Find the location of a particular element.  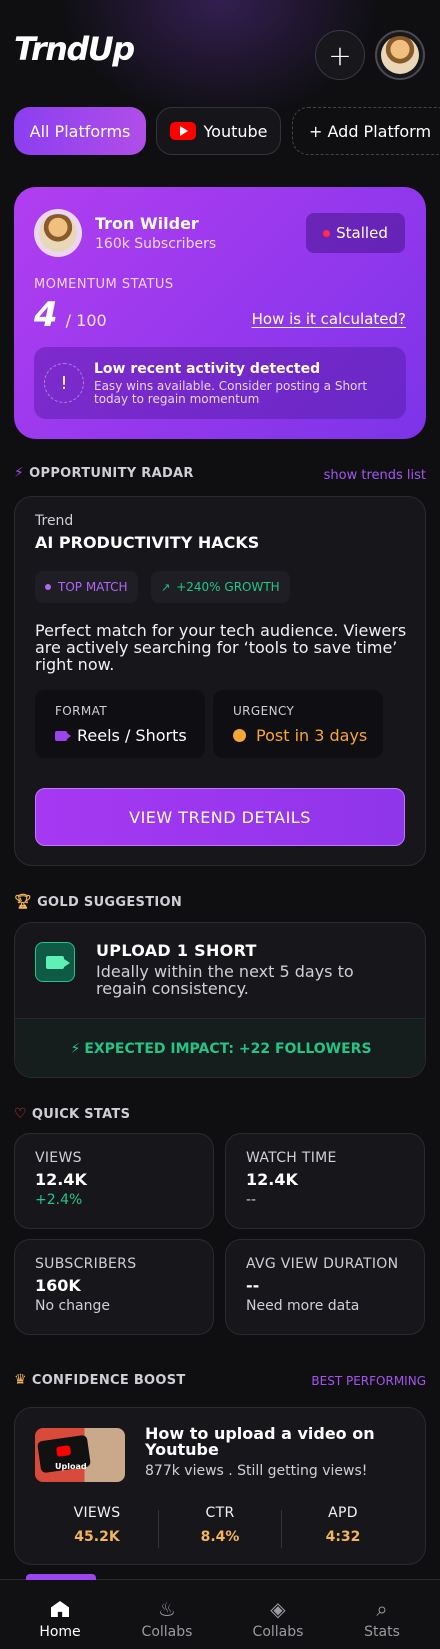

suggestion-title: UPLOAD 1 SHORT is located at coordinates (176, 950).